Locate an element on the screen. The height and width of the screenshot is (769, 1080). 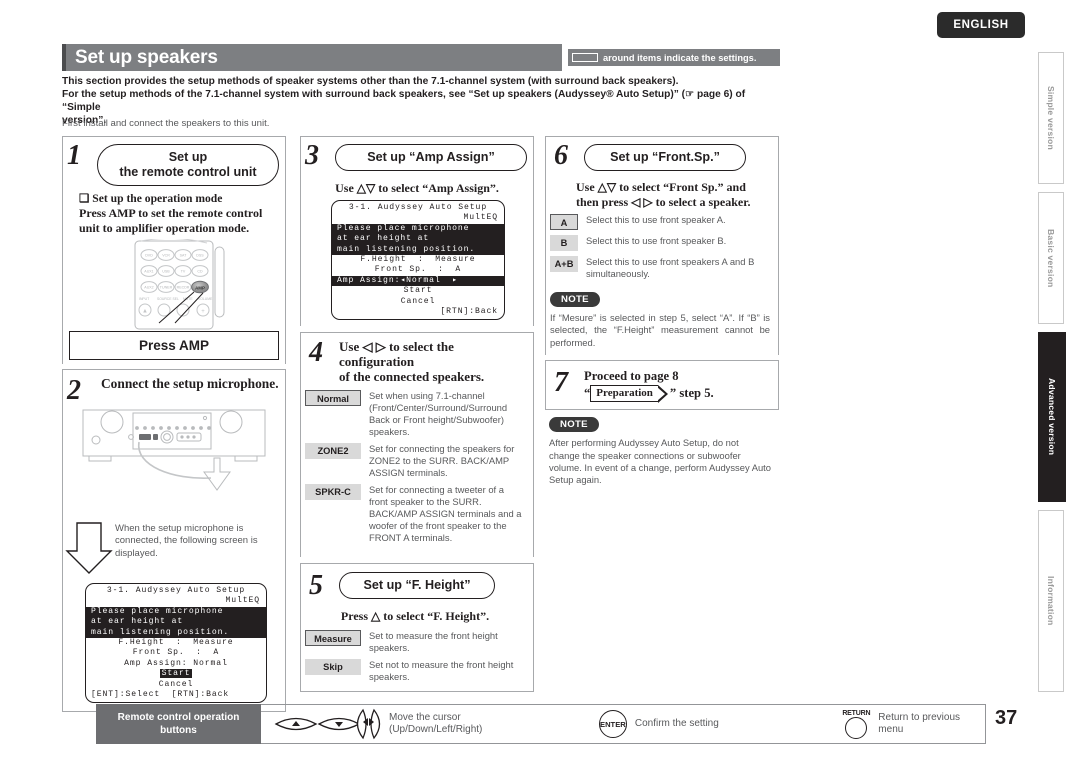
step-1-bullet: ❑ Set up the operation mode is located at coordinates (151, 198).